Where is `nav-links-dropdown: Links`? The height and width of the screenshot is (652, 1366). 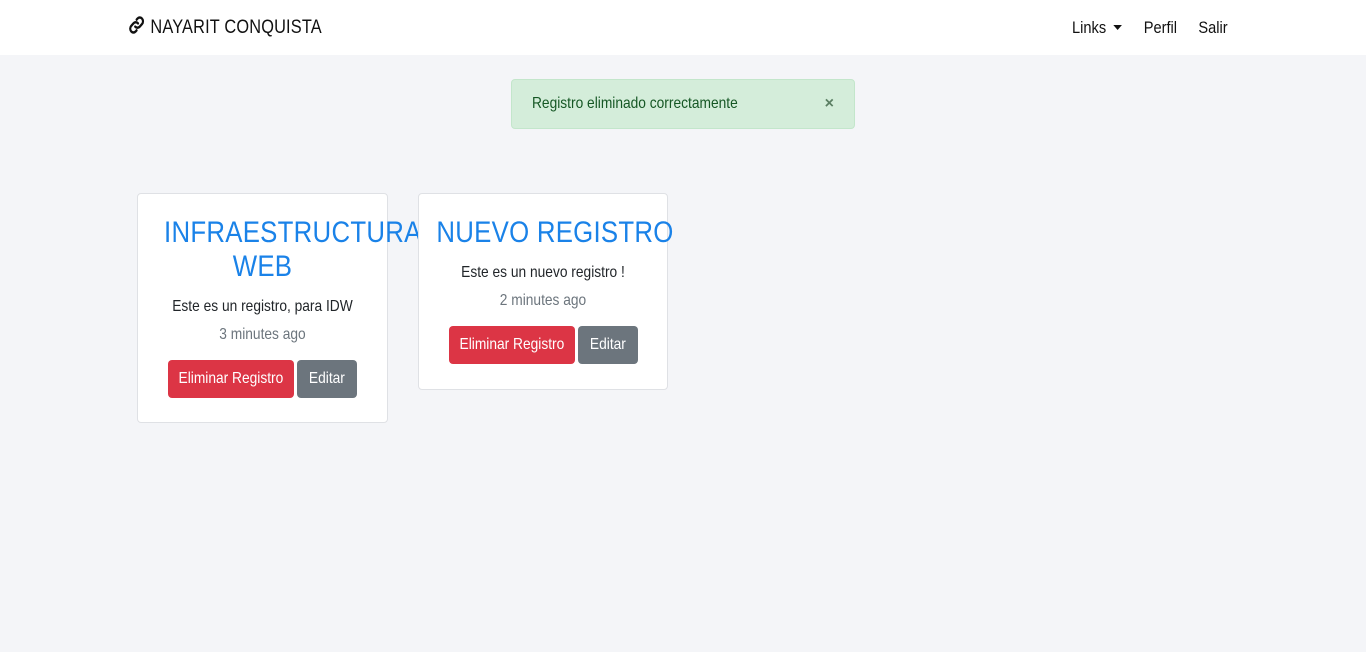 nav-links-dropdown: Links is located at coordinates (1097, 28).